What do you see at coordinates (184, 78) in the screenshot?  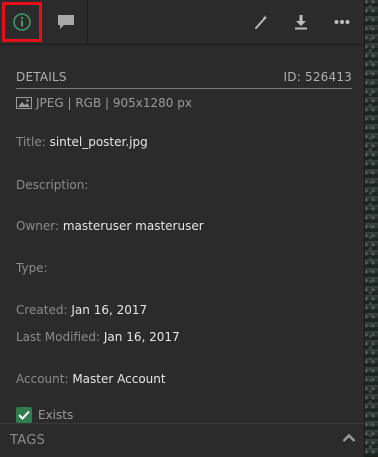 I see `details-header: DETAILS ID: 526413` at bounding box center [184, 78].